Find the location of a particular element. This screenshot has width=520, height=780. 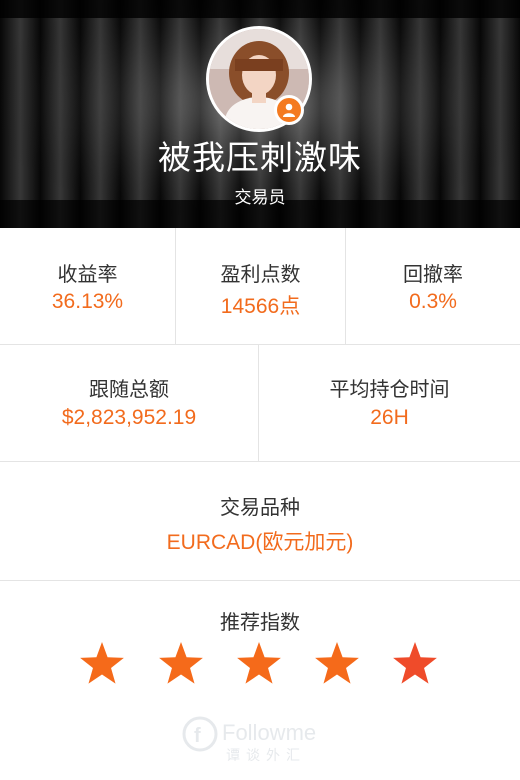

instrument-value: EURCAD(欧元加元) is located at coordinates (260, 542).